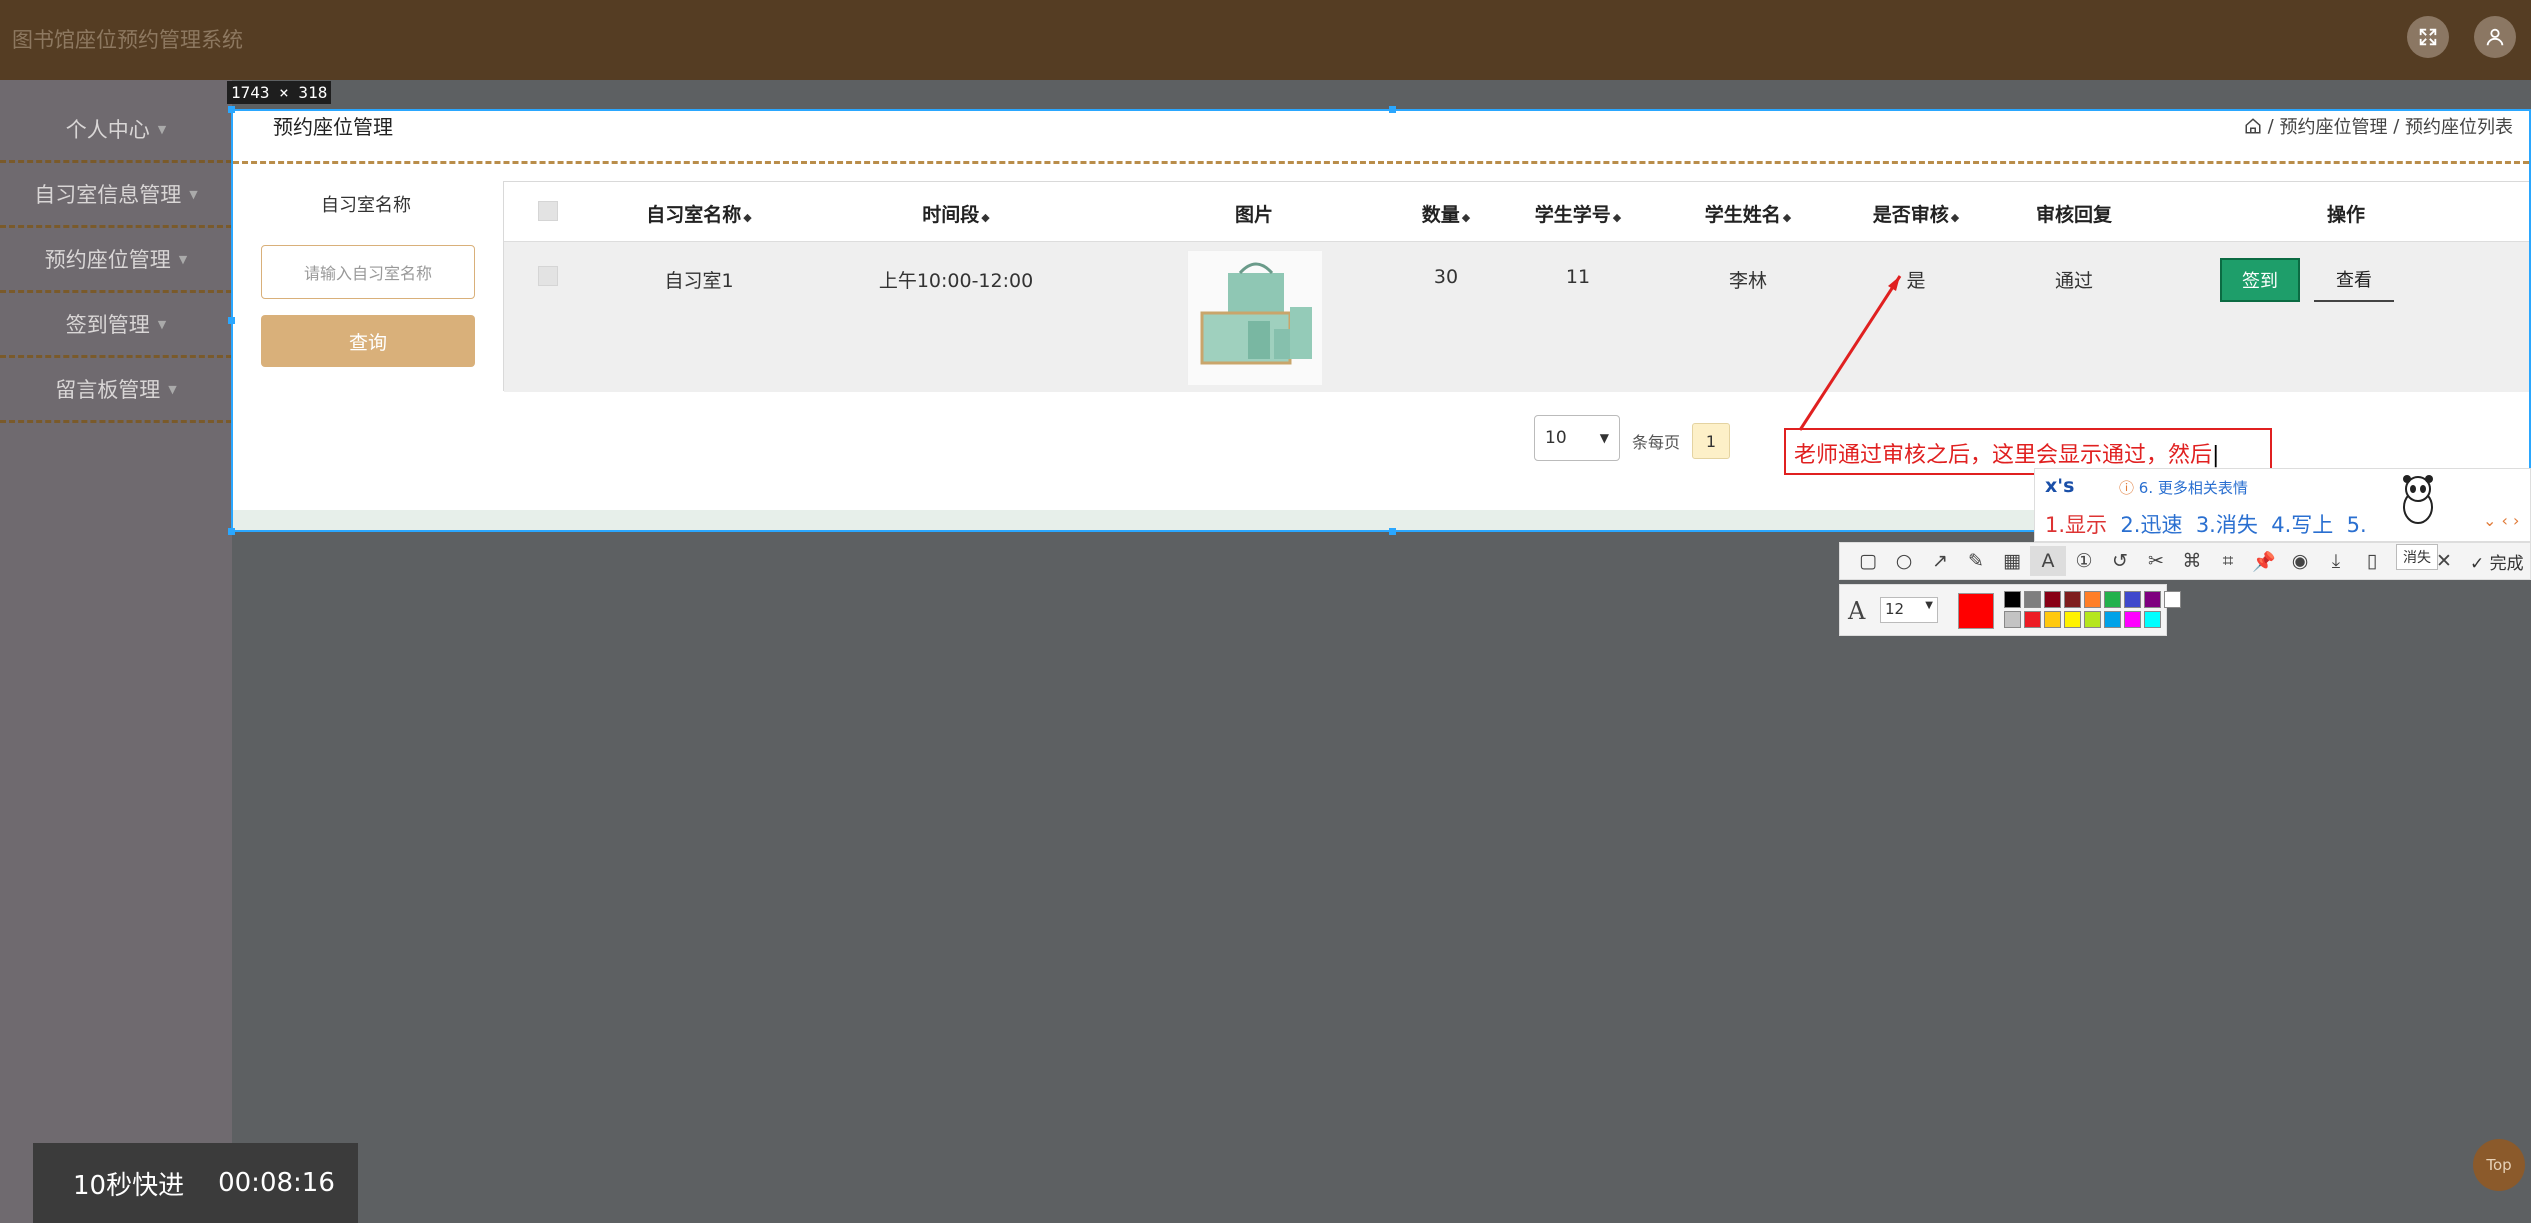 Image resolution: width=2531 pixels, height=1223 pixels. Describe the element at coordinates (1265, 40) in the screenshot. I see `top-header: 图书馆座位预约管理系统` at that location.